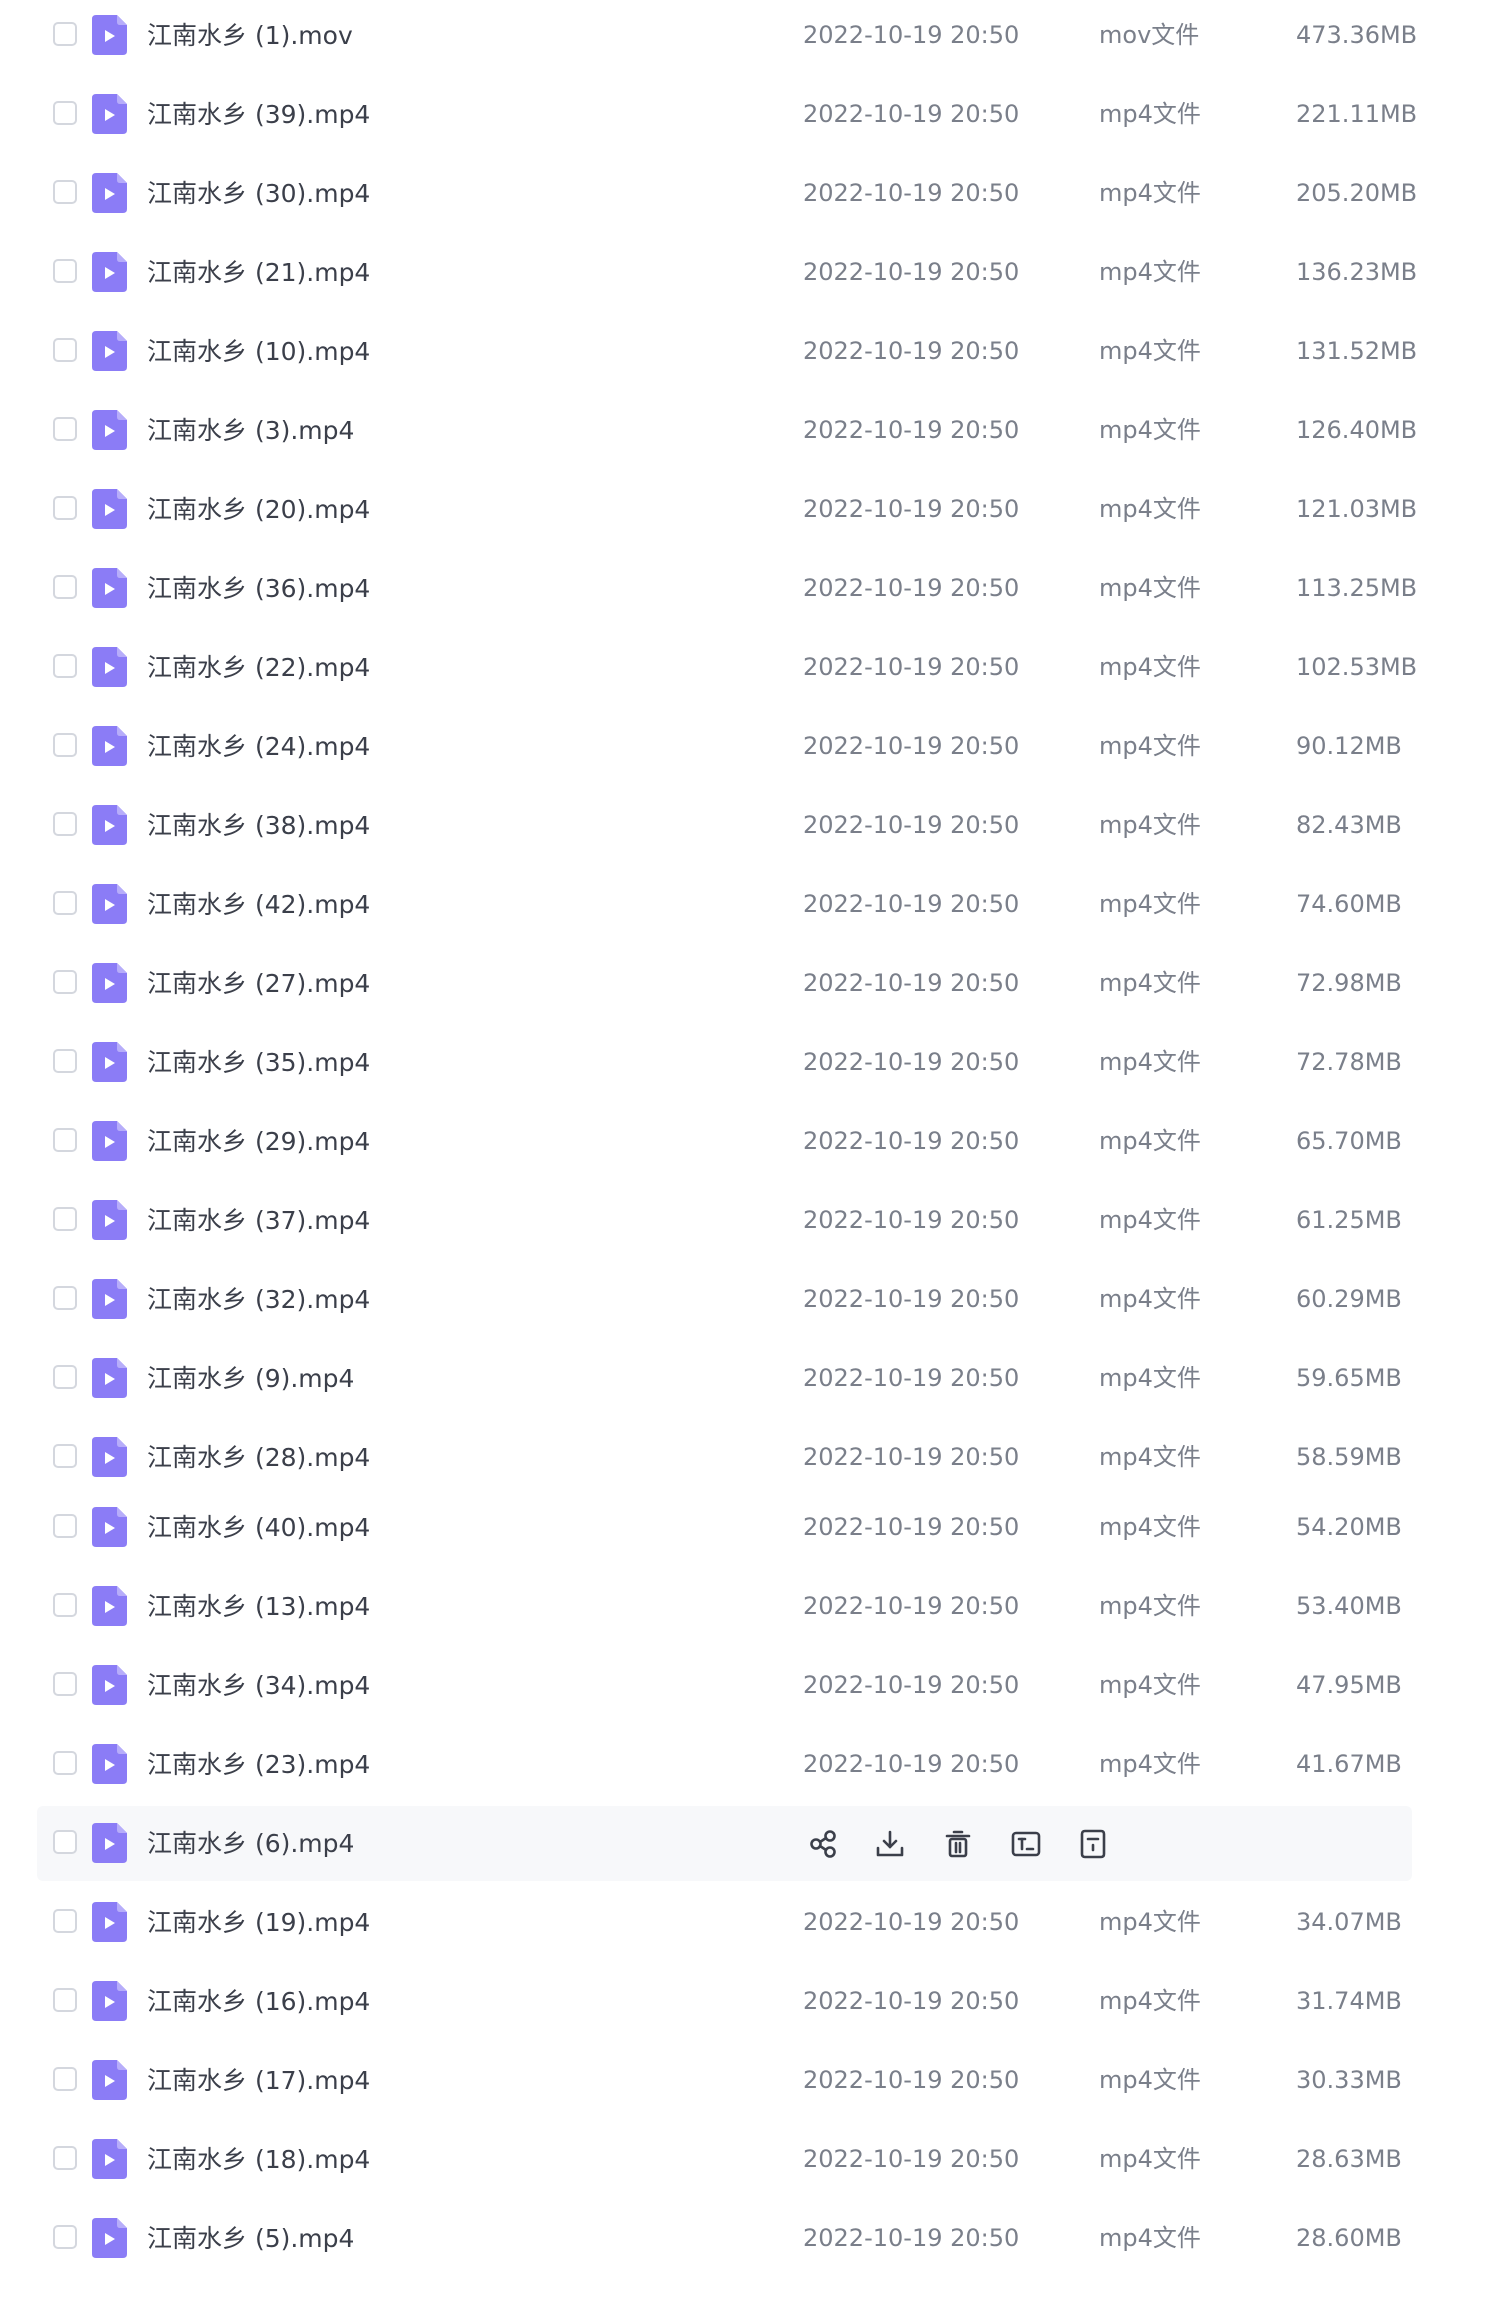 Image resolution: width=1500 pixels, height=2322 pixels. I want to click on file-name: 江南水乡 (13).mp4, so click(258, 1606).